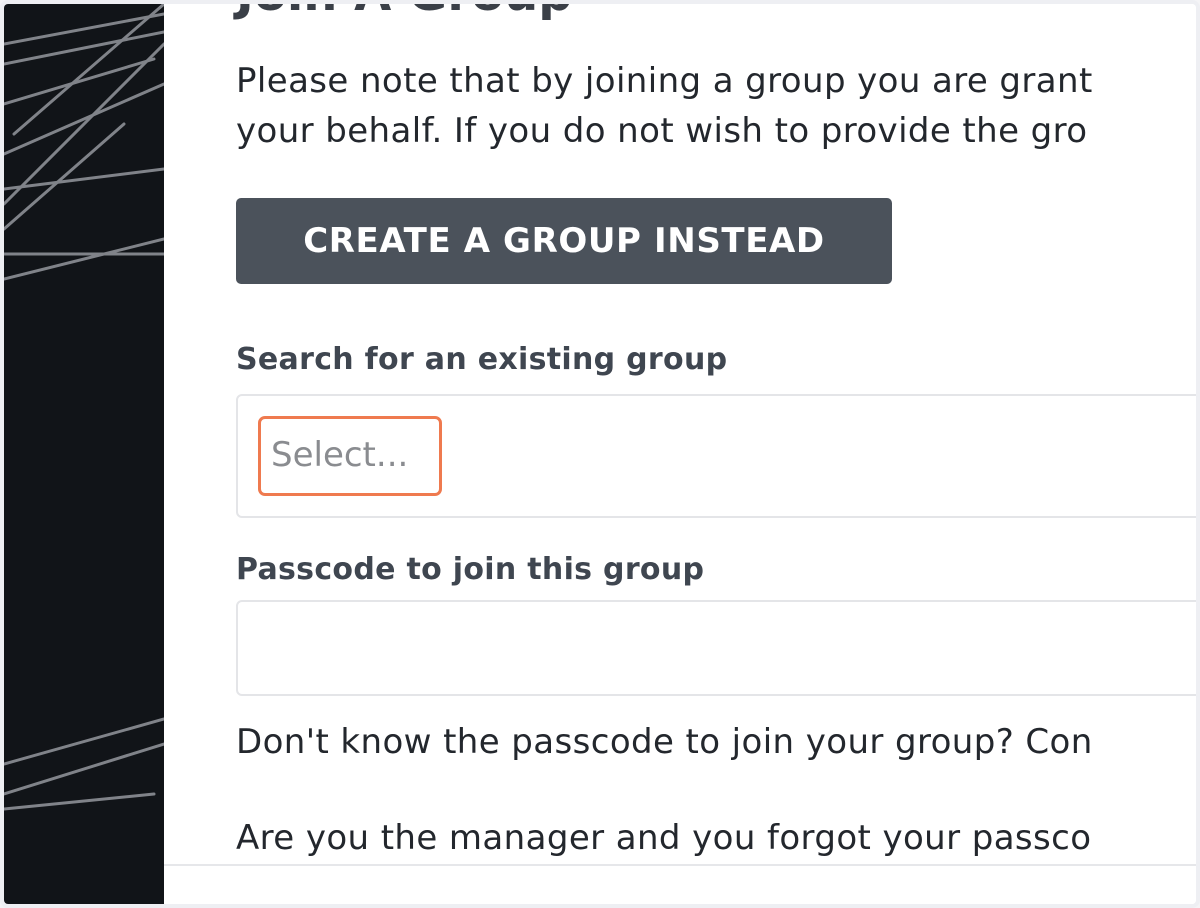 This screenshot has height=908, width=1200. I want to click on passcode-input, so click(716, 648).